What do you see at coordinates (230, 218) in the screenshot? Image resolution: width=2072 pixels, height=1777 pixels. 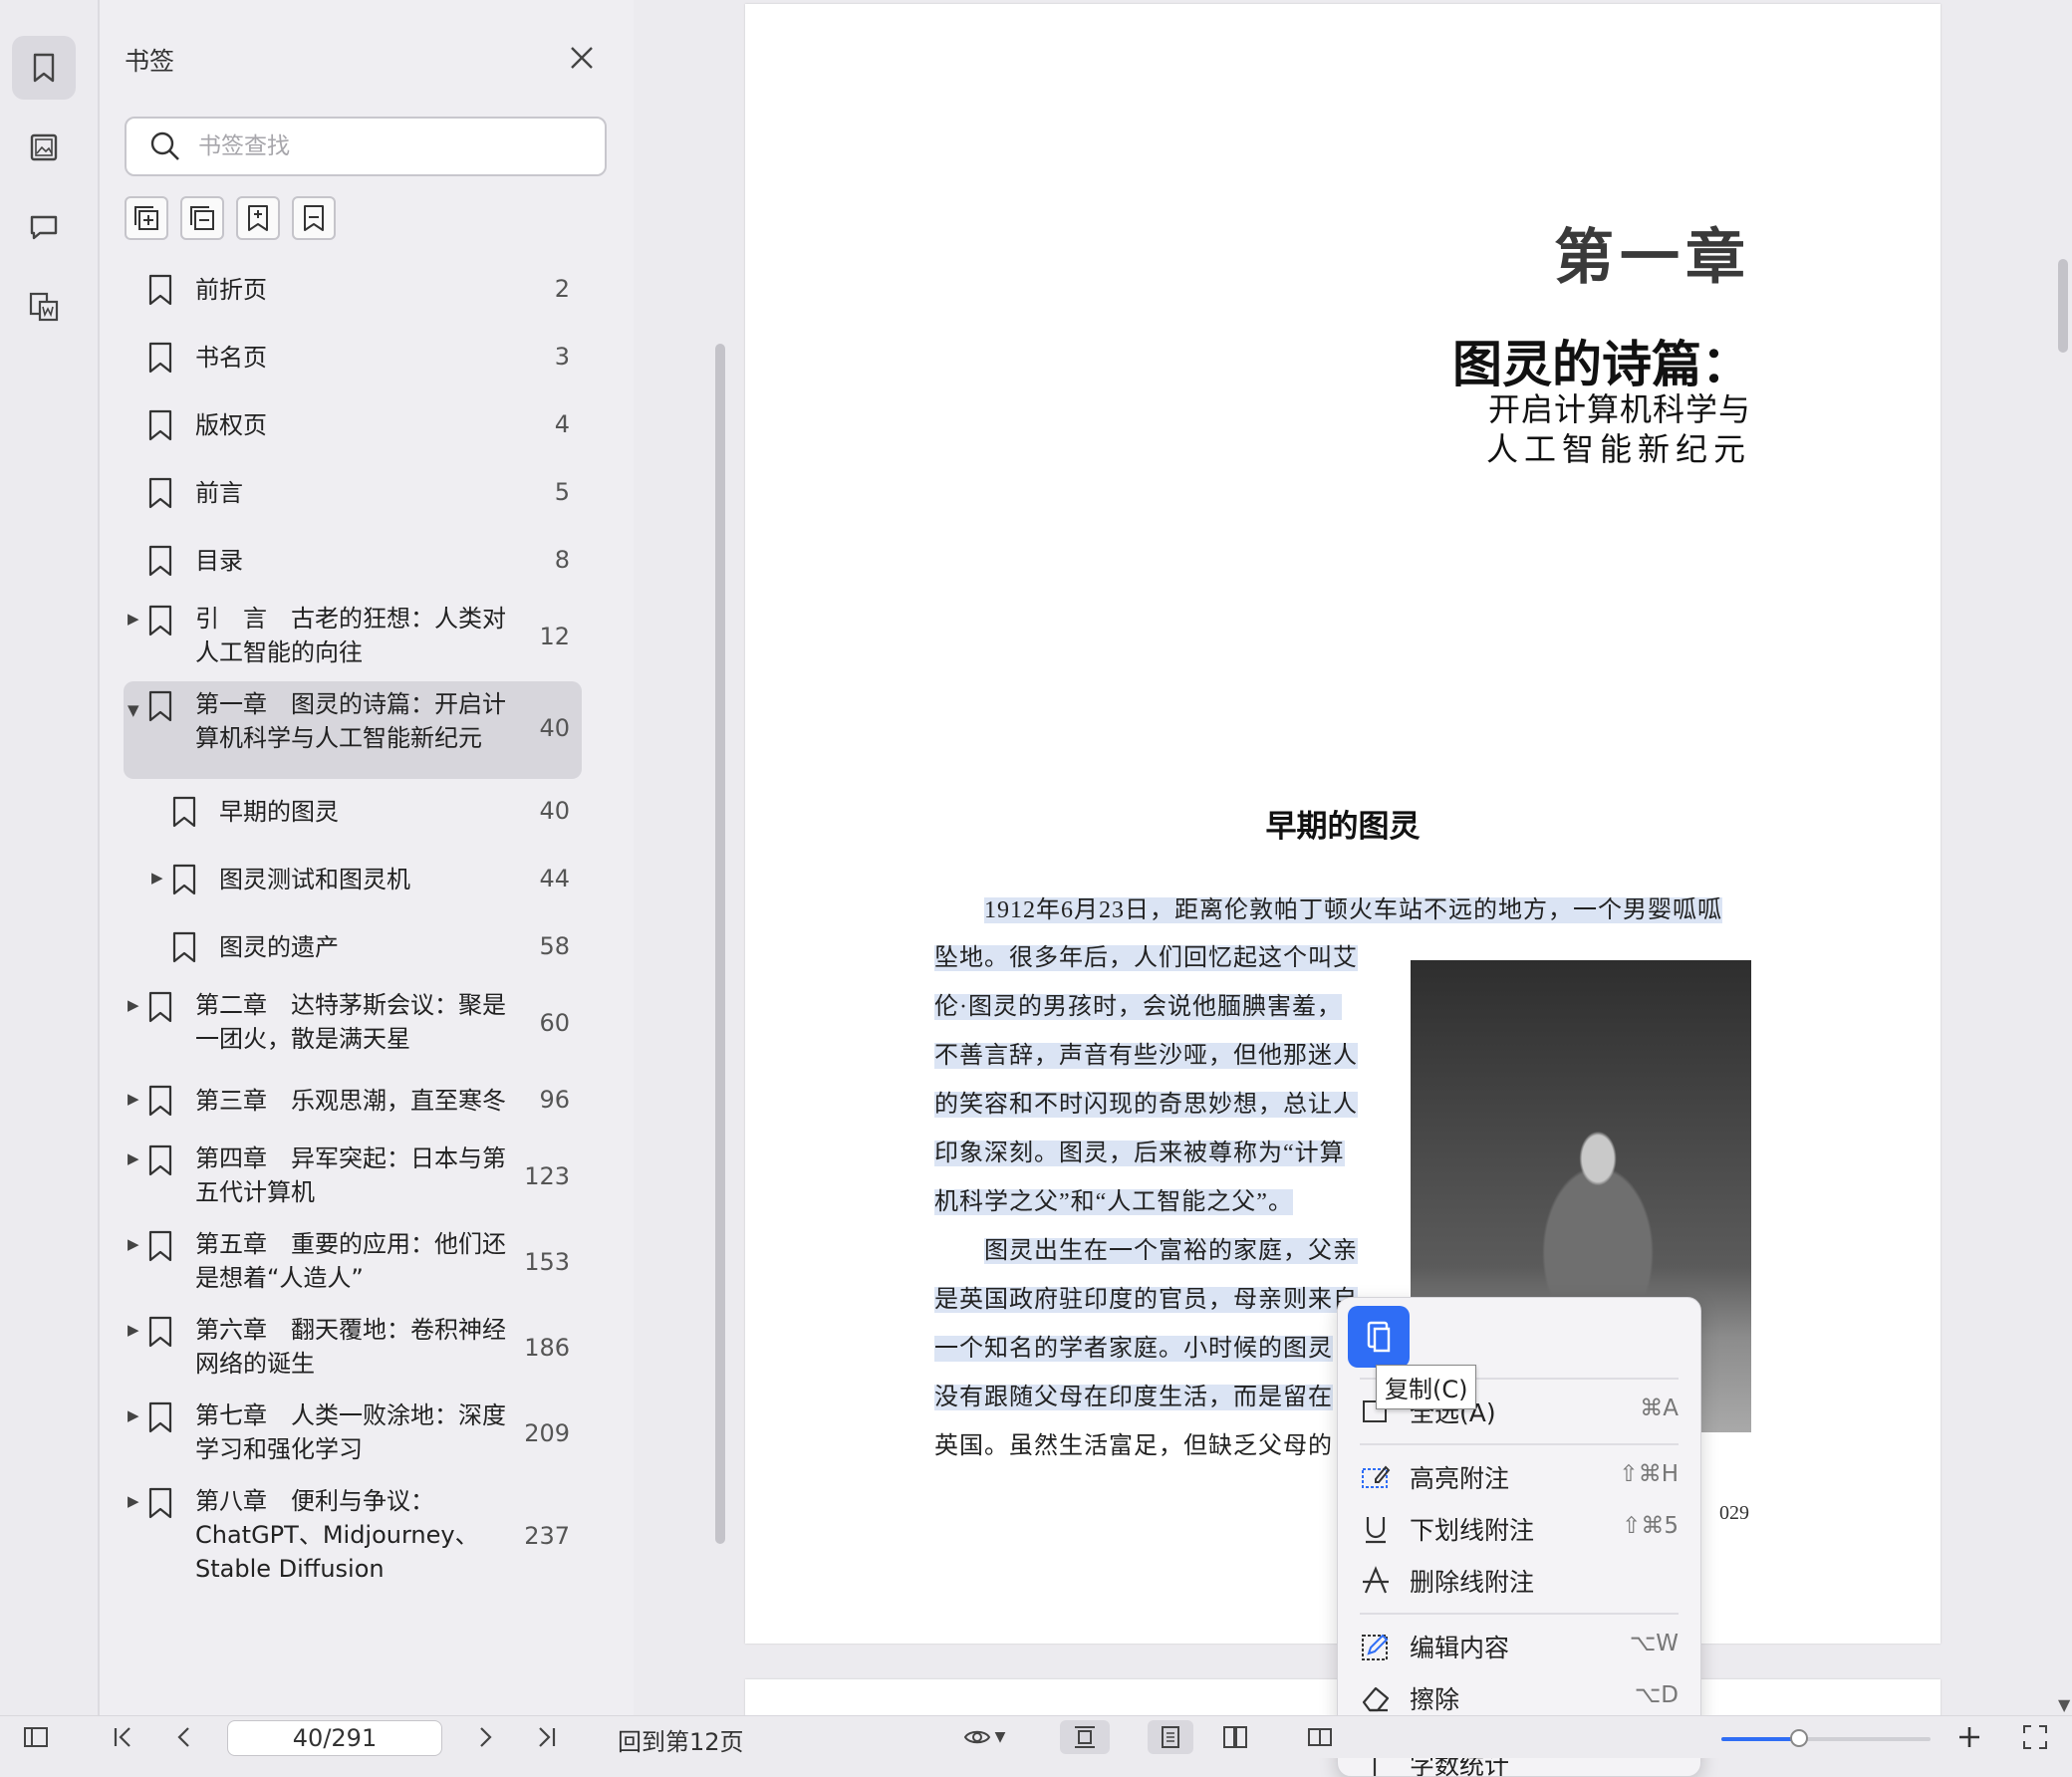 I see `bookmark-tools` at bounding box center [230, 218].